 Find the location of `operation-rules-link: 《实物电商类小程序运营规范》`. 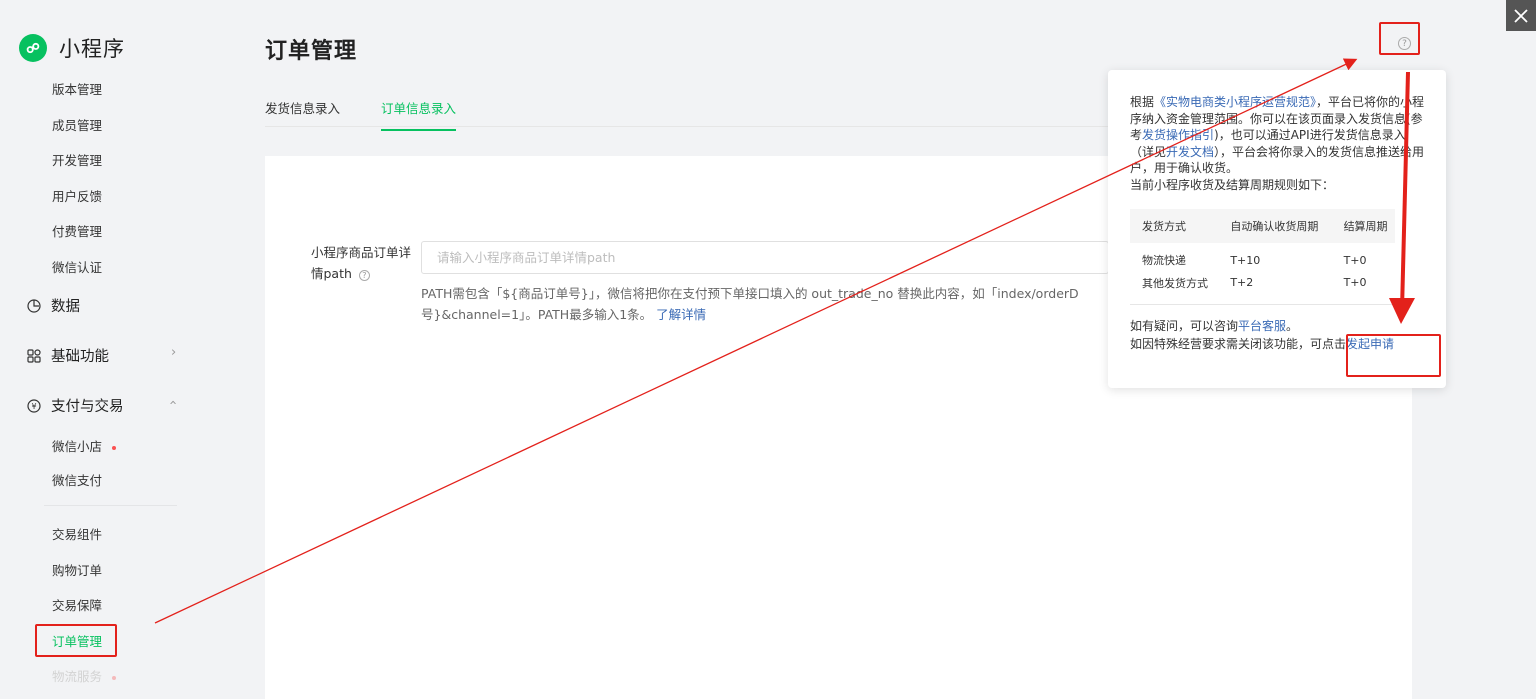

operation-rules-link: 《实物电商类小程序运营规范》 is located at coordinates (1235, 102).